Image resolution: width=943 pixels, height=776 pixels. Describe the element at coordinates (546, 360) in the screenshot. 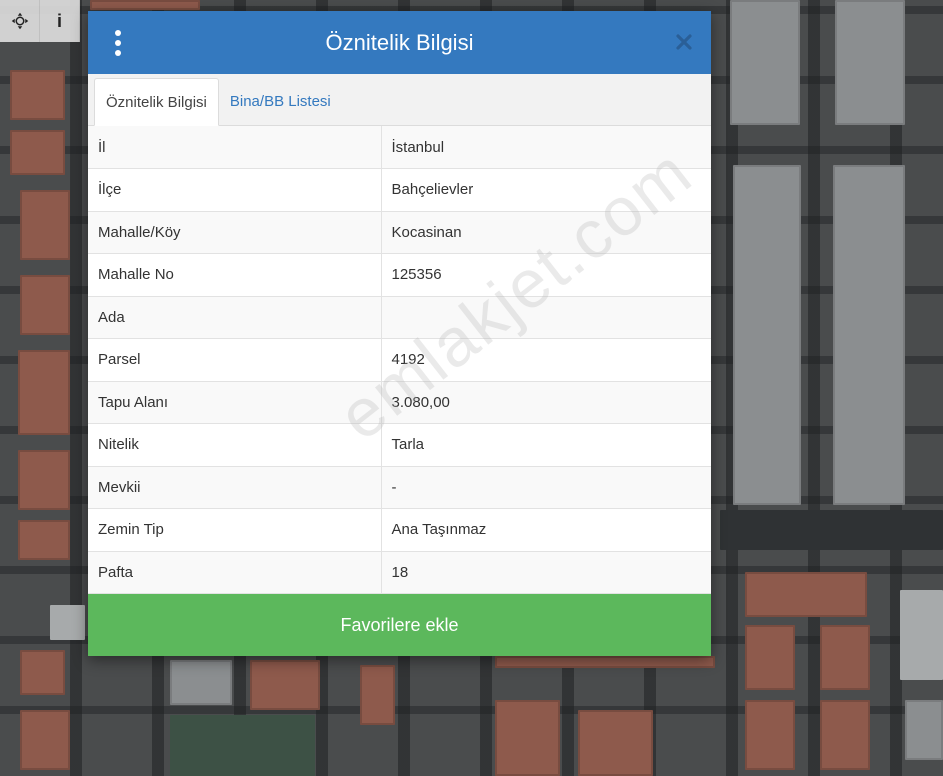

I see `attribute-value: 4192` at that location.